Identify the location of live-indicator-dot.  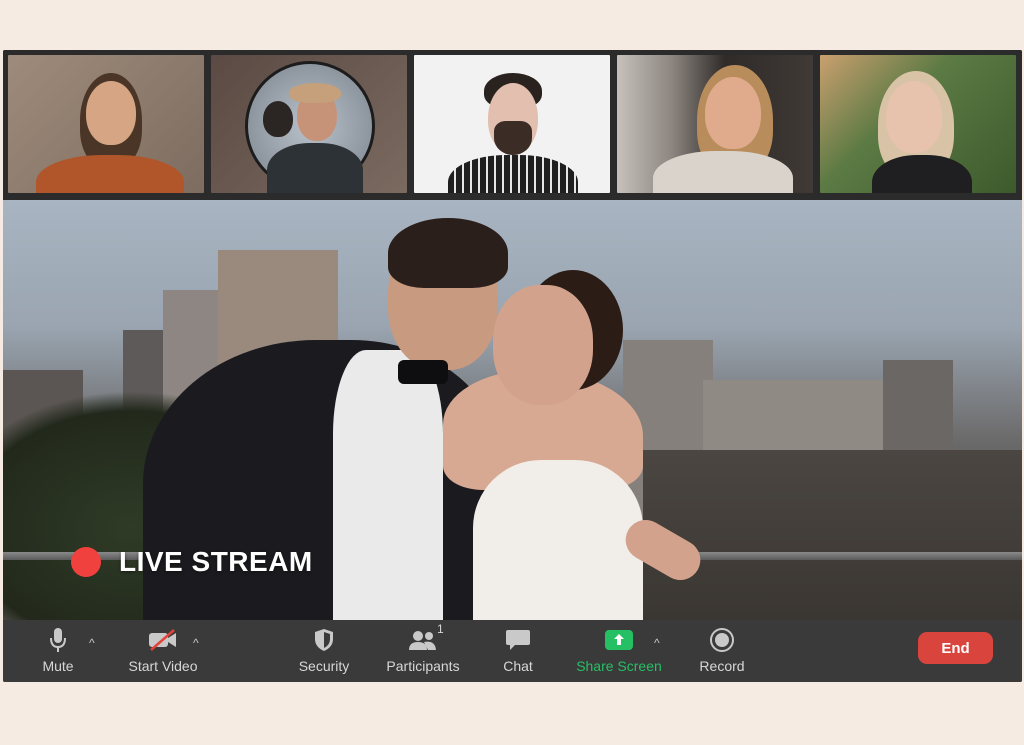
(86, 562).